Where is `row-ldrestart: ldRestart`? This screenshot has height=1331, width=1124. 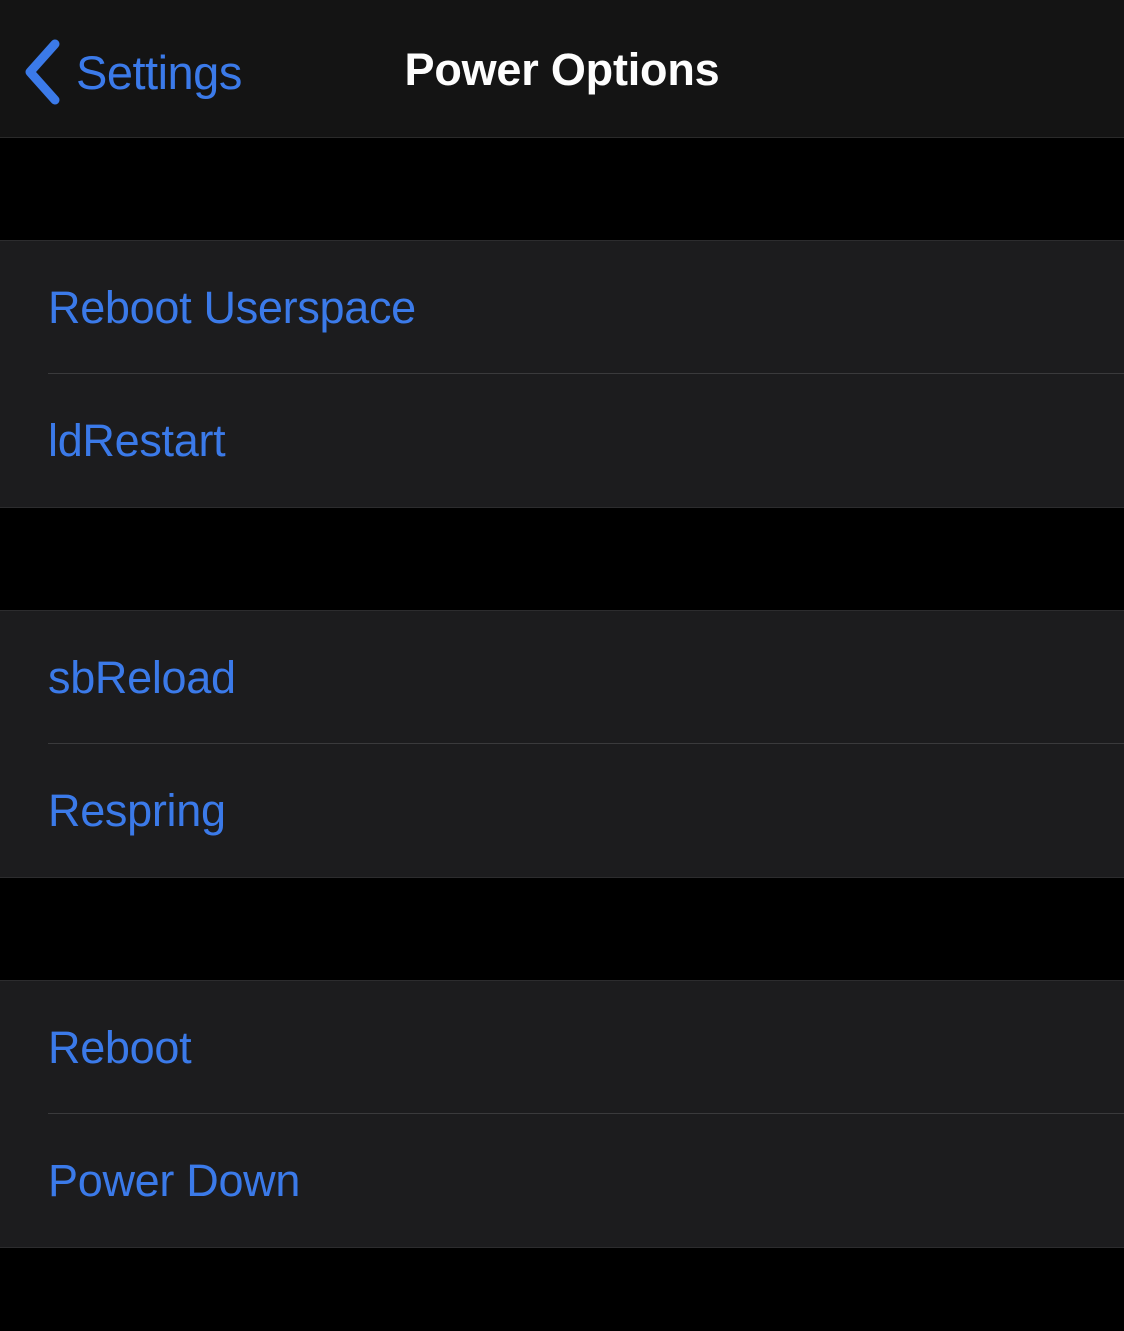 row-ldrestart: ldRestart is located at coordinates (562, 440).